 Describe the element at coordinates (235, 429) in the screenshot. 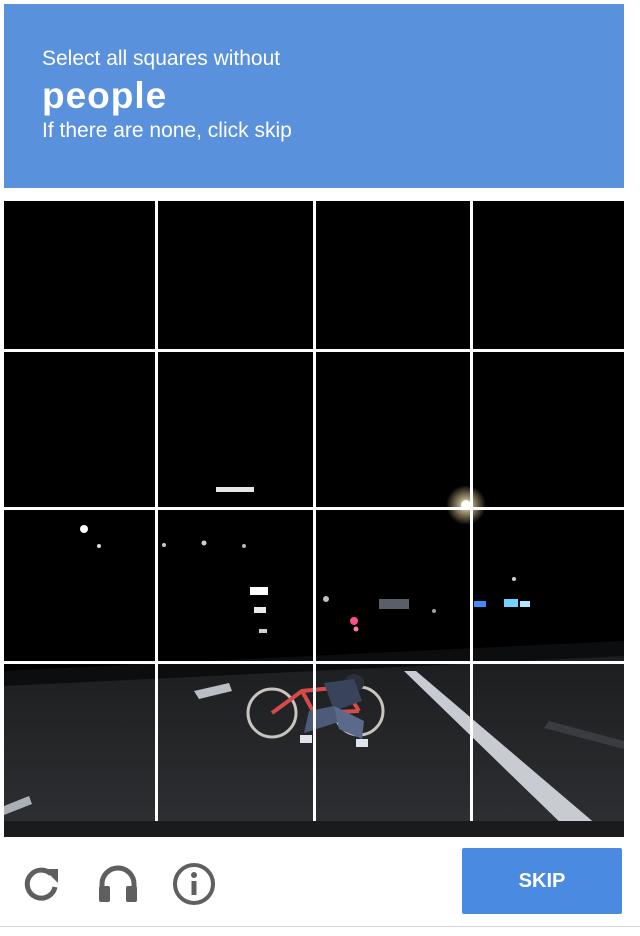

I see `grid-tile-r2c2` at that location.